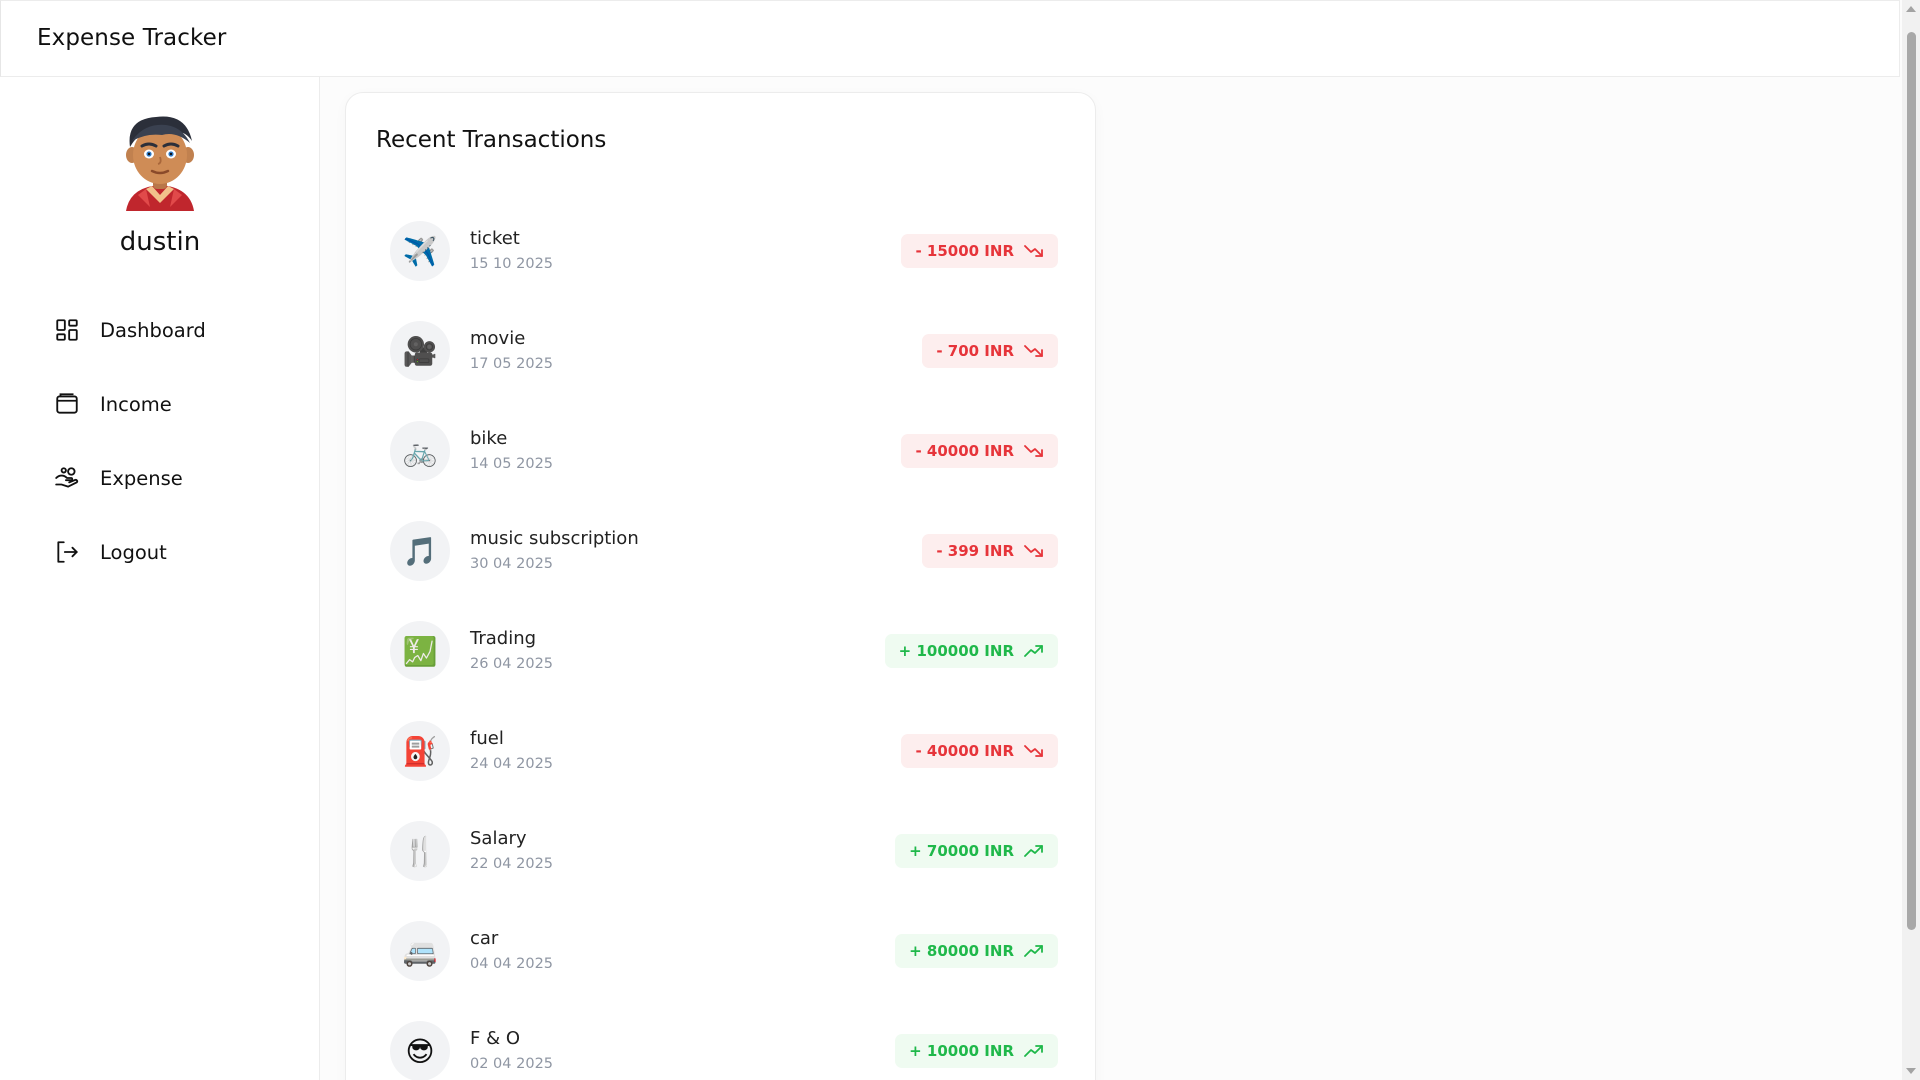 This screenshot has width=1920, height=1080. Describe the element at coordinates (160, 242) in the screenshot. I see `username: dustin` at that location.